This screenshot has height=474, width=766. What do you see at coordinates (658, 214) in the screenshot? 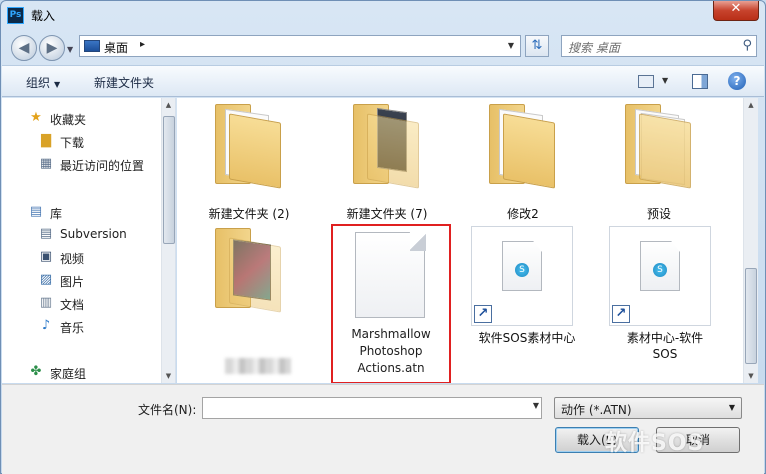
I see `file-name: 预设` at bounding box center [658, 214].